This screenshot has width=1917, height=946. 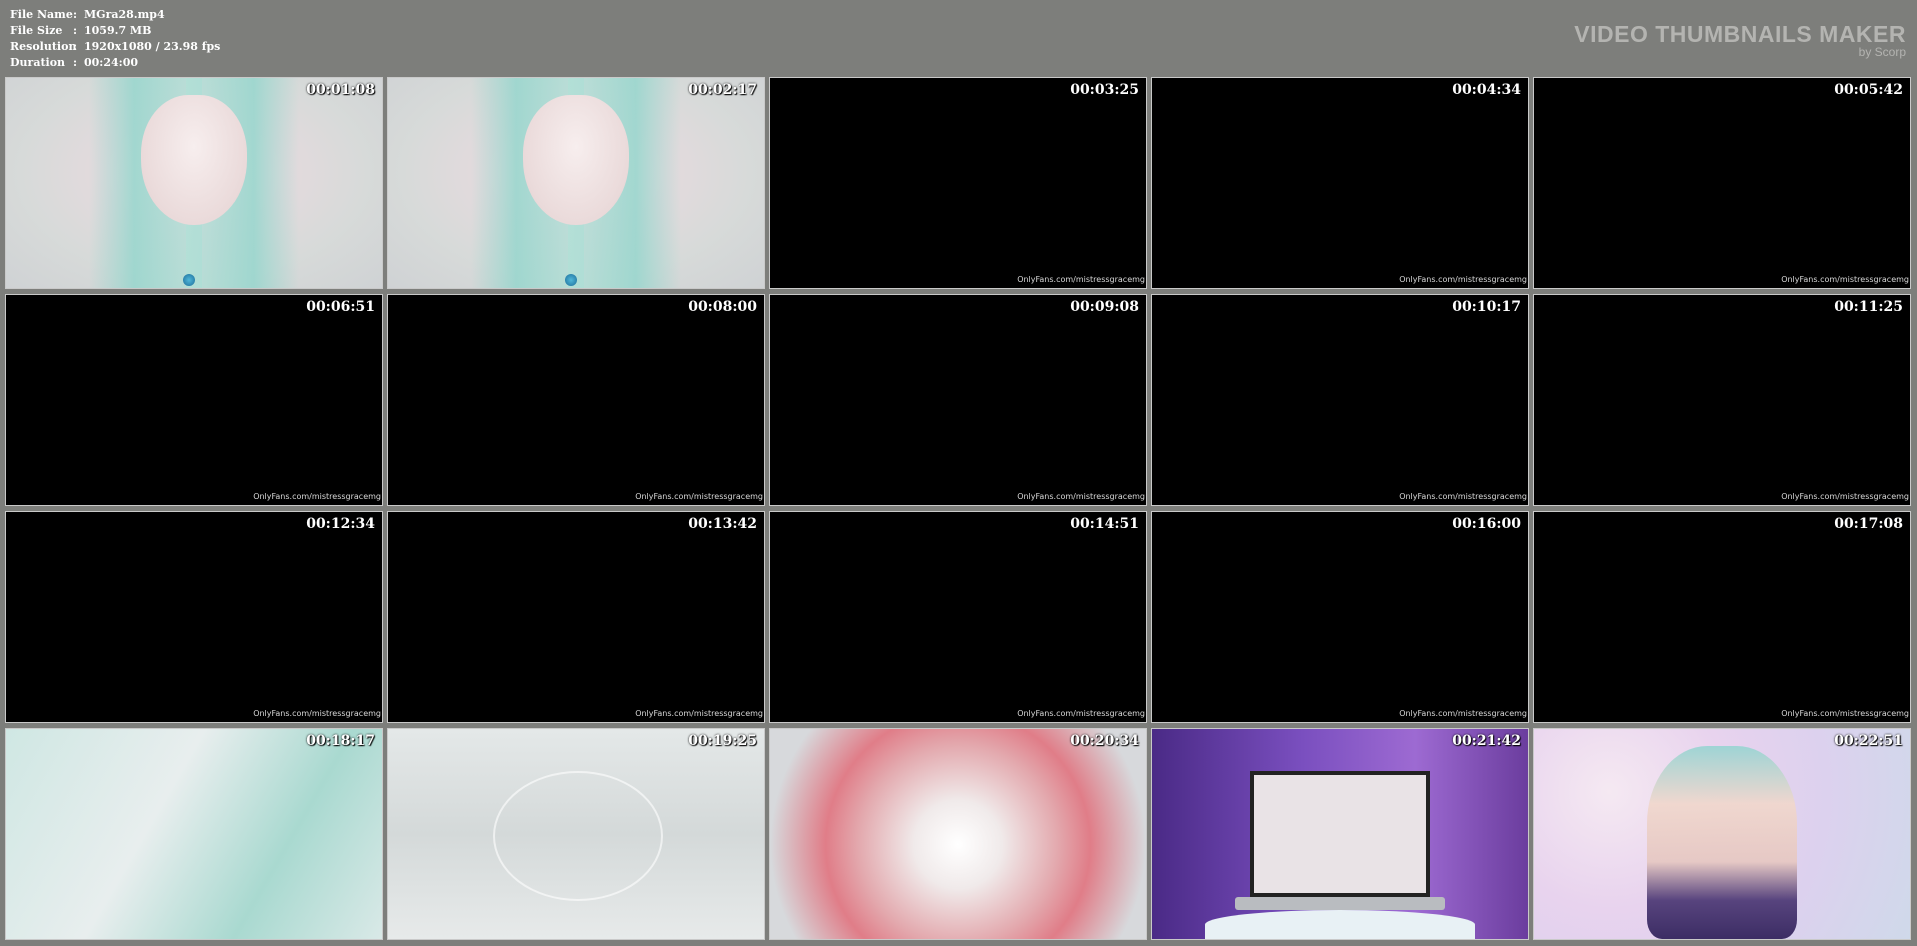 I want to click on duration-row: Duration : 00:24:00, so click(x=115, y=63).